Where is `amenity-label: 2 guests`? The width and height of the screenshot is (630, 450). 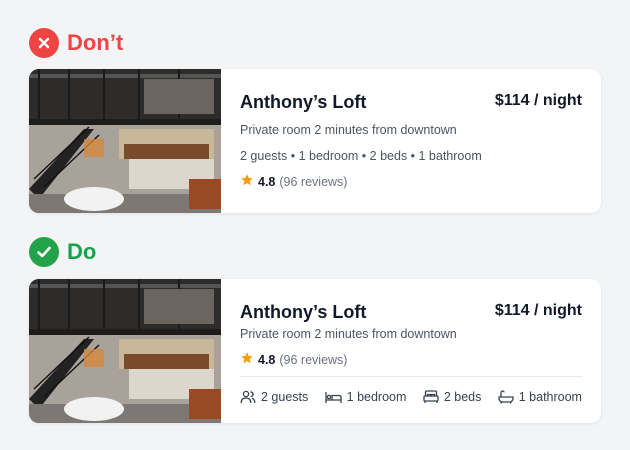
amenity-label: 2 guests is located at coordinates (285, 397).